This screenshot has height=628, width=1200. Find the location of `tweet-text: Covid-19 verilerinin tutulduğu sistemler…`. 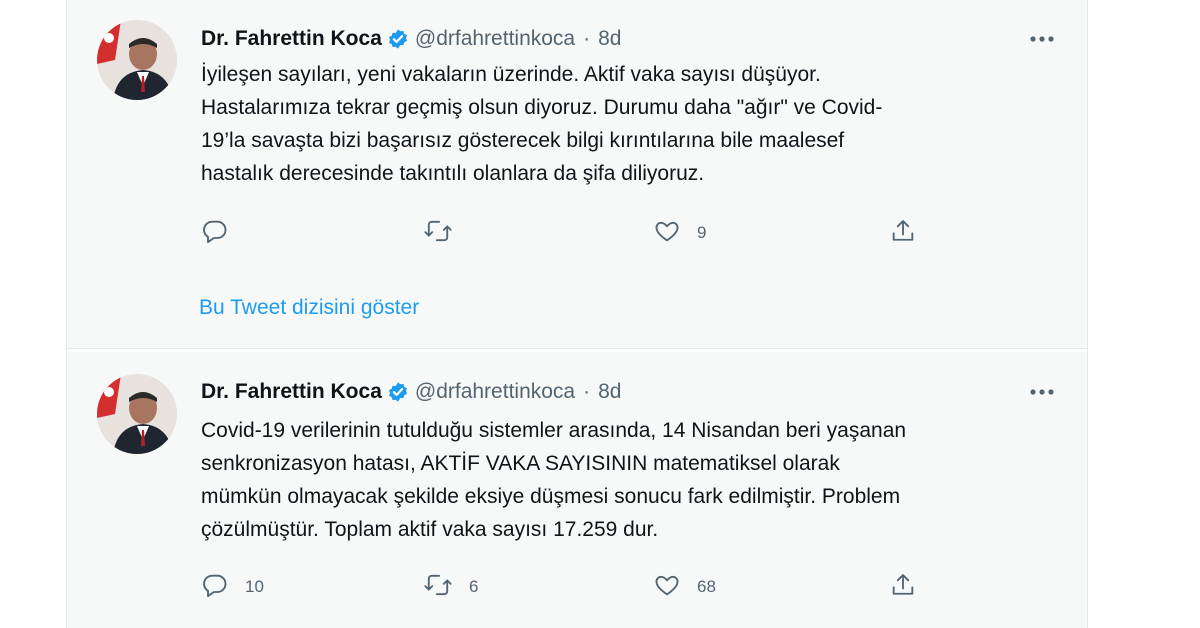

tweet-text: Covid-19 verilerinin tutulduğu sistemler… is located at coordinates (626, 480).